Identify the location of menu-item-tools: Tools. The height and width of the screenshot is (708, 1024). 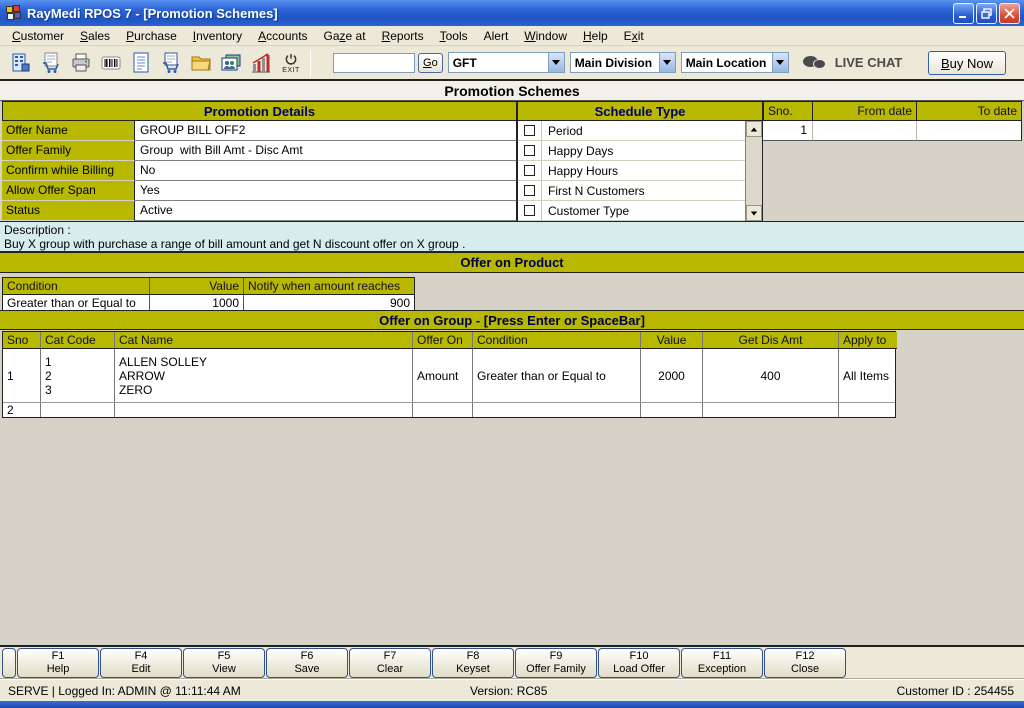
(454, 36).